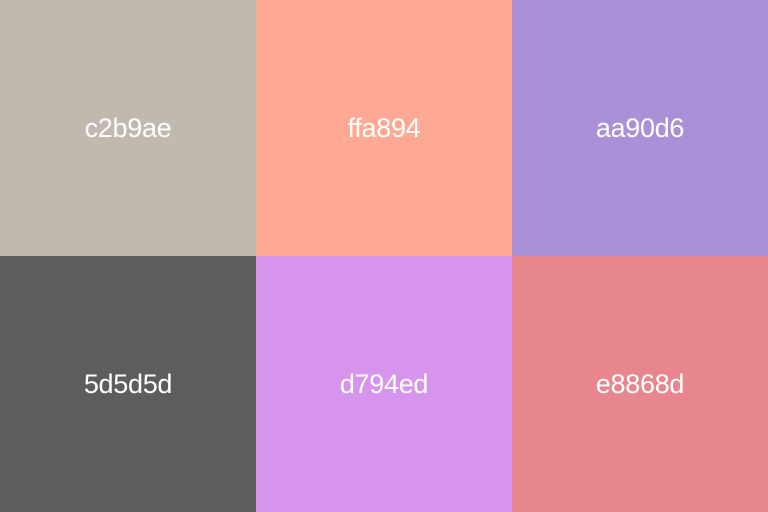 This screenshot has height=512, width=768. I want to click on swatch-hex-label: aa90d6, so click(640, 127).